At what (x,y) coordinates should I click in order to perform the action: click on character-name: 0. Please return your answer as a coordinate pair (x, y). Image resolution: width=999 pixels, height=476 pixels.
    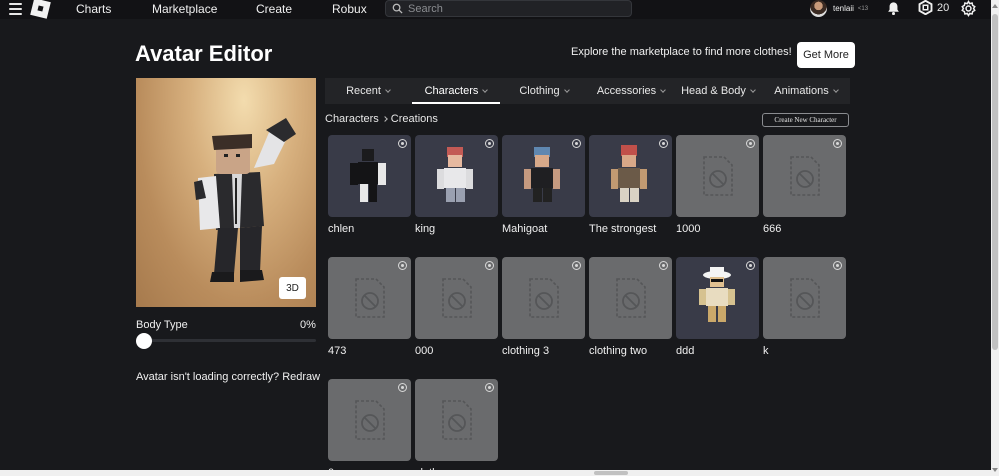
    Looking at the image, I should click on (331, 471).